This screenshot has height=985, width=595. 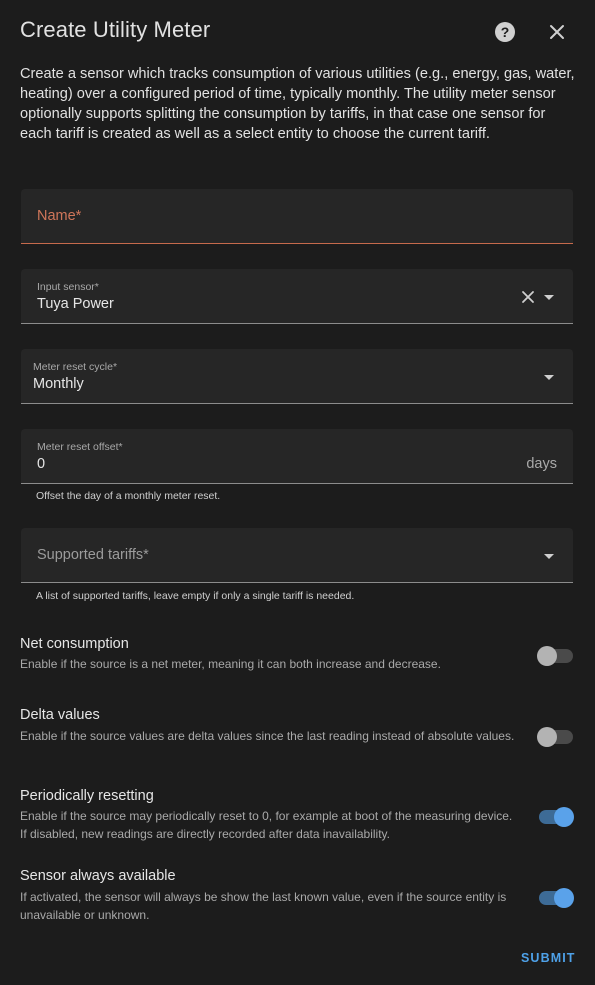 I want to click on reset-offset-field: Meter reset offset* 0 days, so click(x=297, y=456).